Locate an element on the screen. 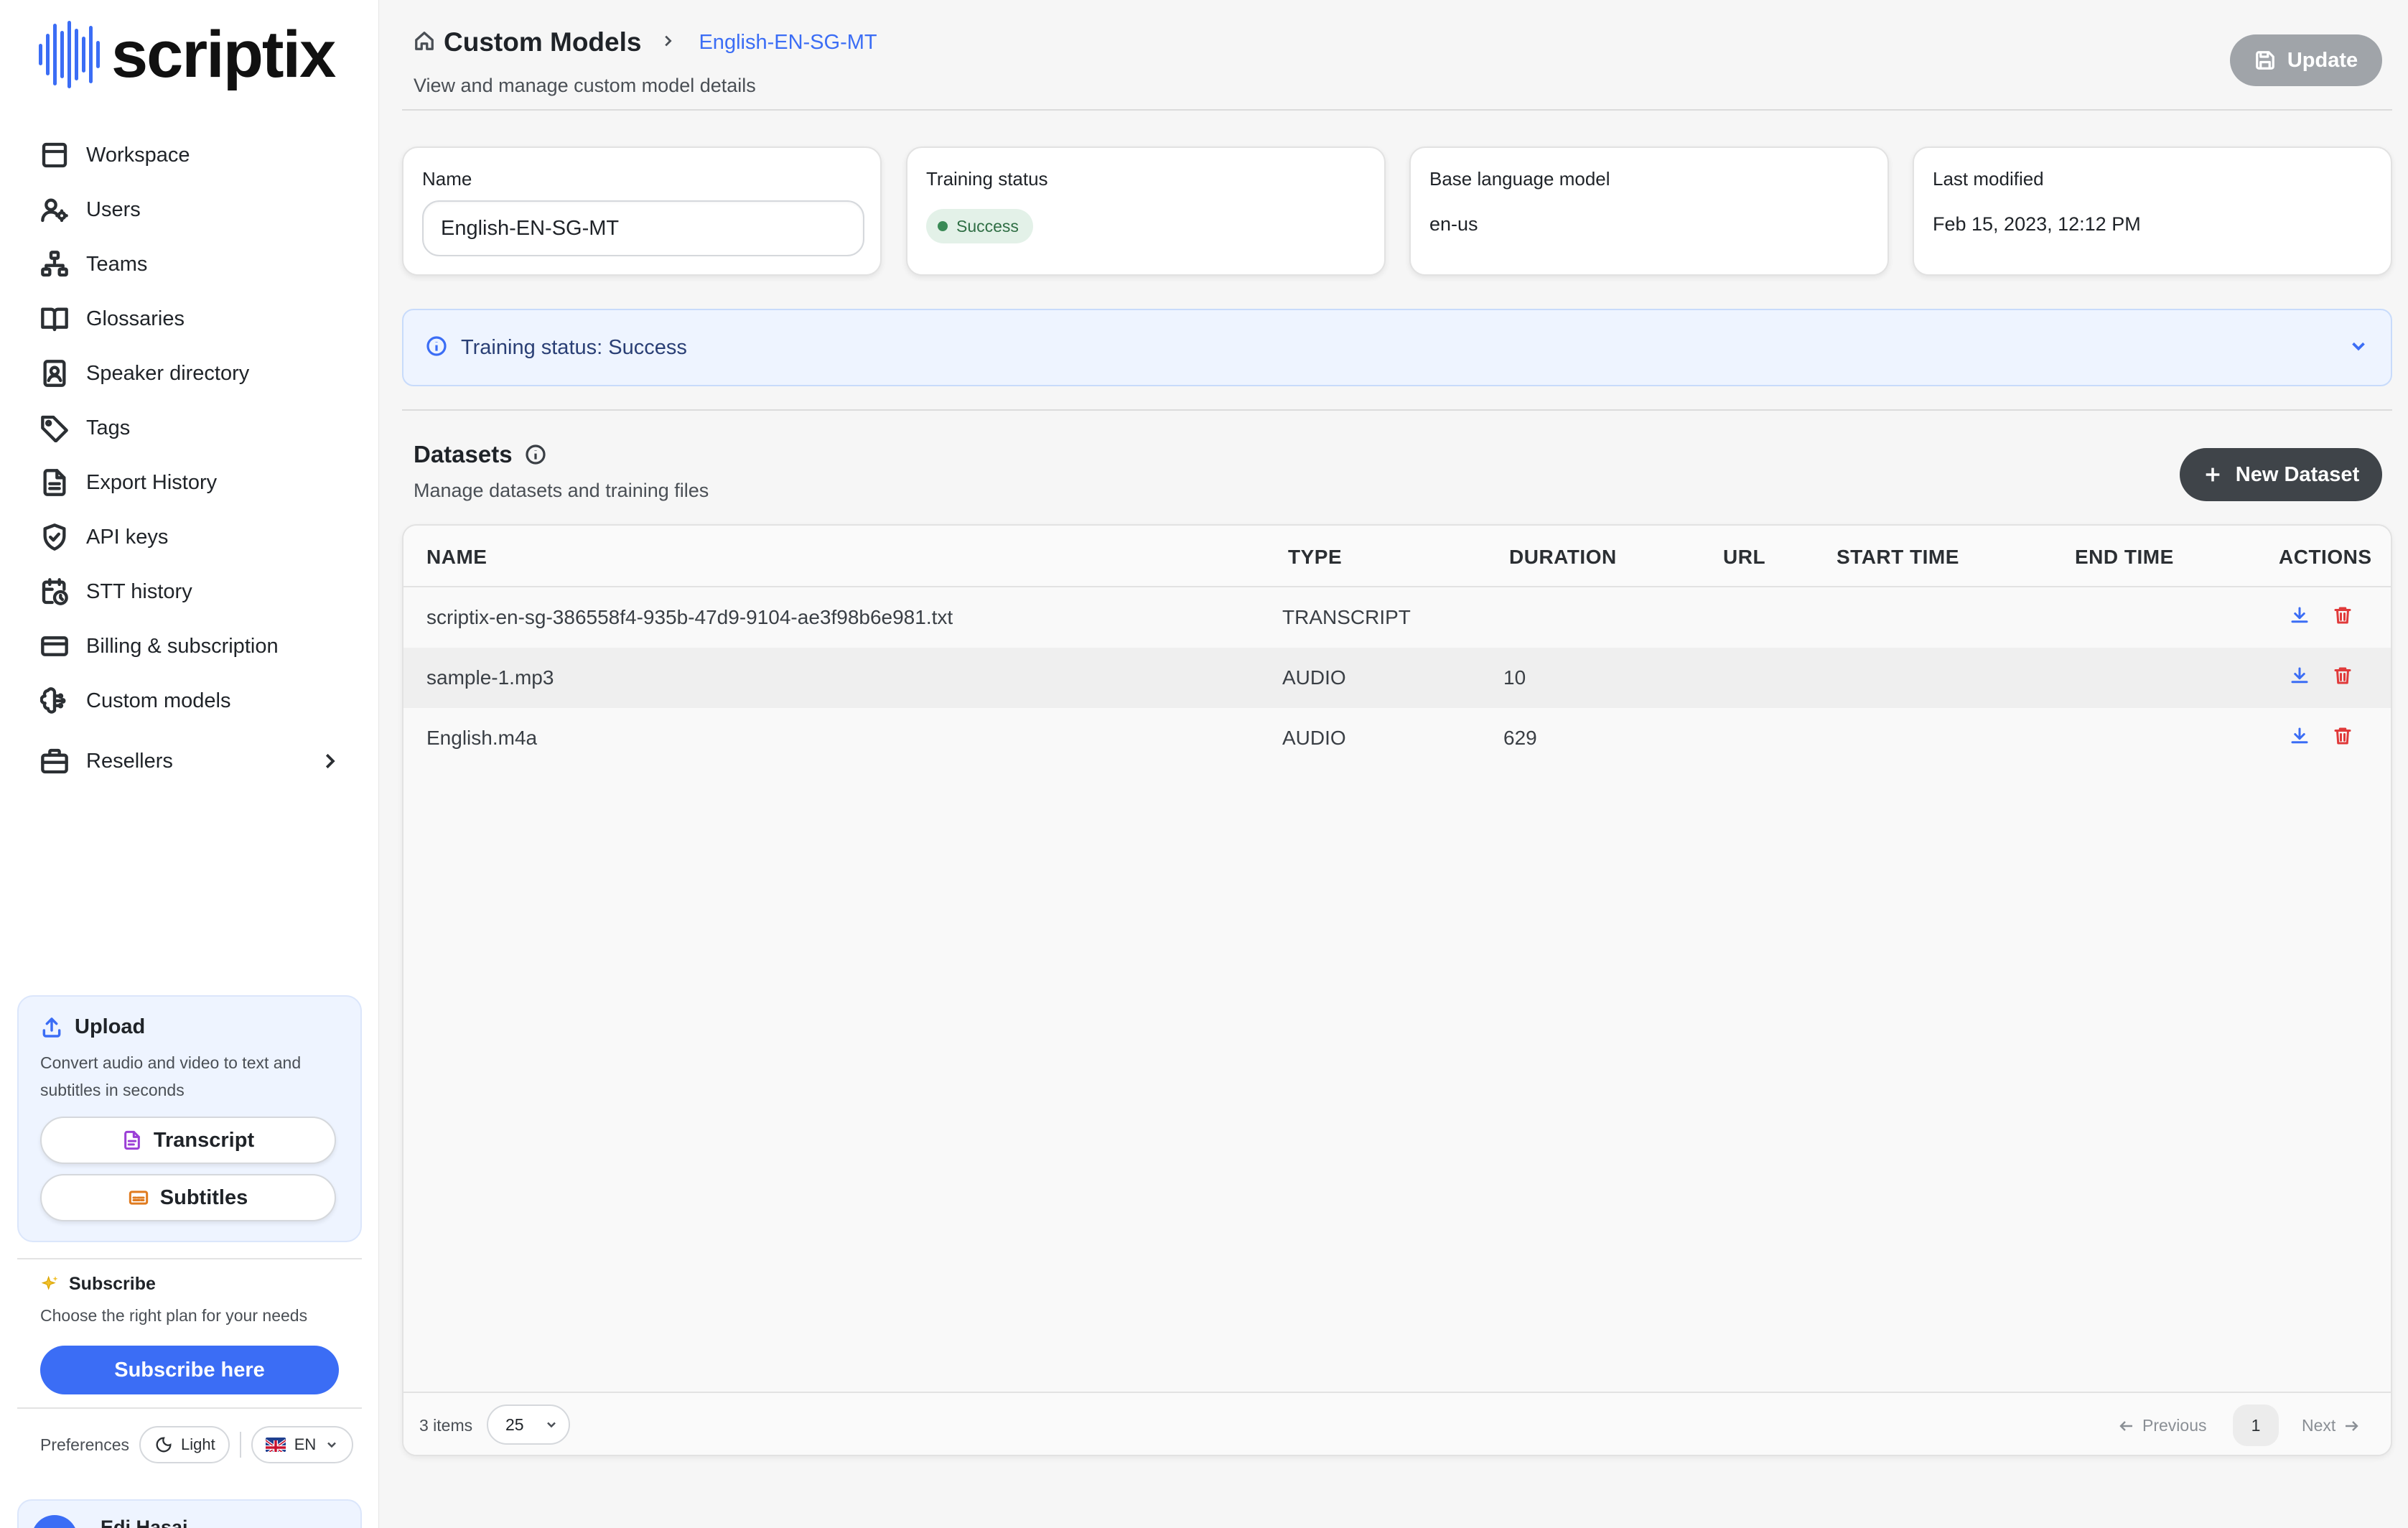 This screenshot has width=2408, height=1528. column-header-end-time: END TIME is located at coordinates (2124, 558).